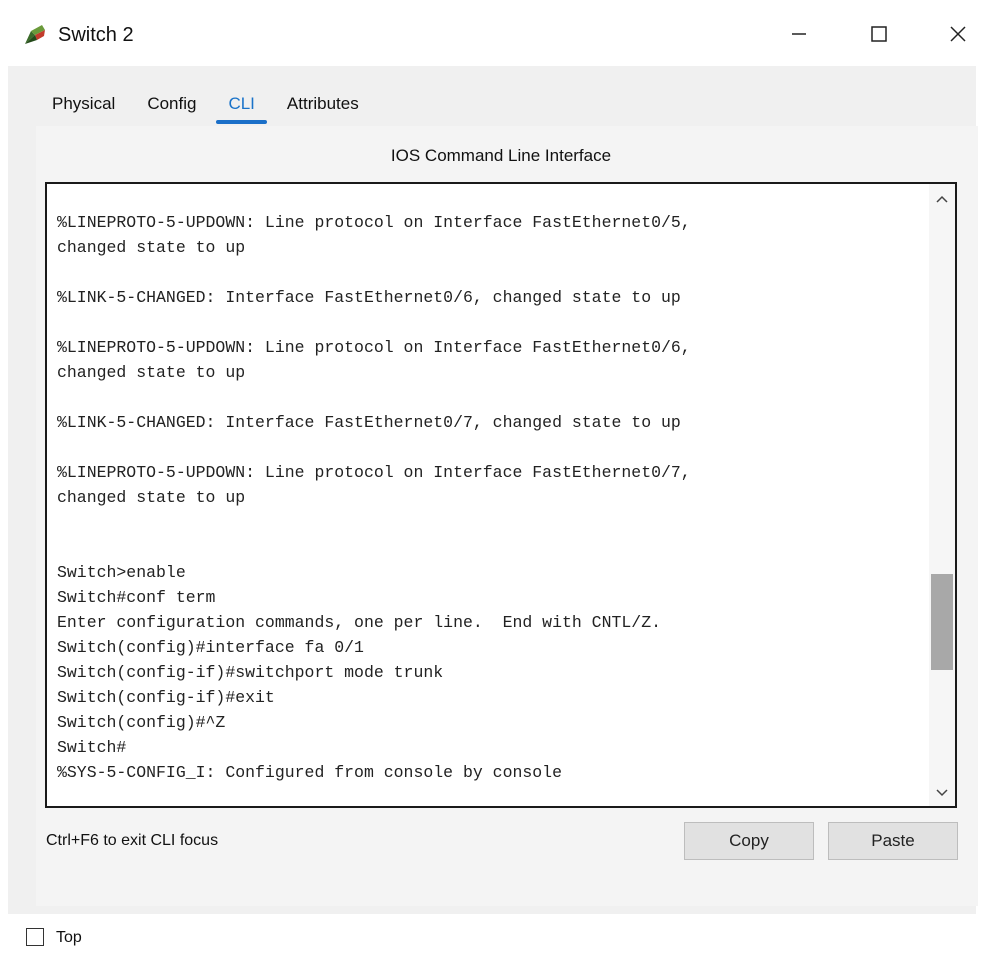 This screenshot has height=967, width=984. Describe the element at coordinates (250, 672) in the screenshot. I see `terminal-line: Switch(config-if)#switchport mode trunk` at that location.